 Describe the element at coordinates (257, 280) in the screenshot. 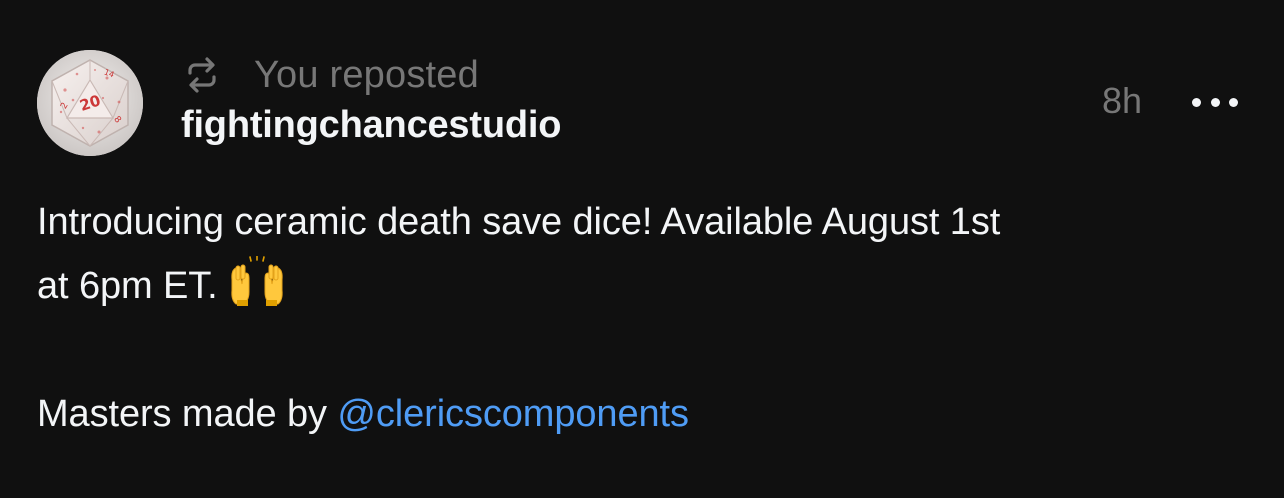

I see `raising-hands-emoji-icon` at that location.